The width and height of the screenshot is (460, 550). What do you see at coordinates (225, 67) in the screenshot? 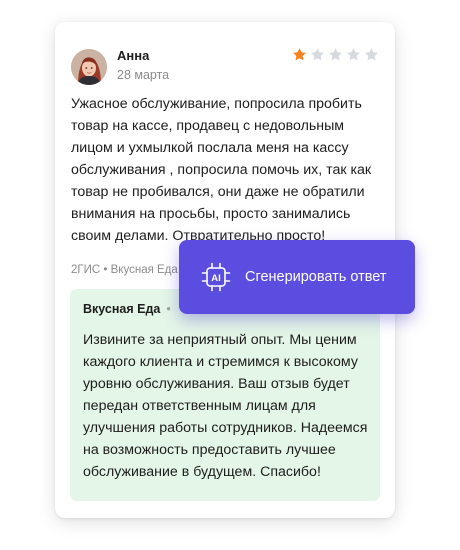
I see `review-header: Анна 28 марта` at bounding box center [225, 67].